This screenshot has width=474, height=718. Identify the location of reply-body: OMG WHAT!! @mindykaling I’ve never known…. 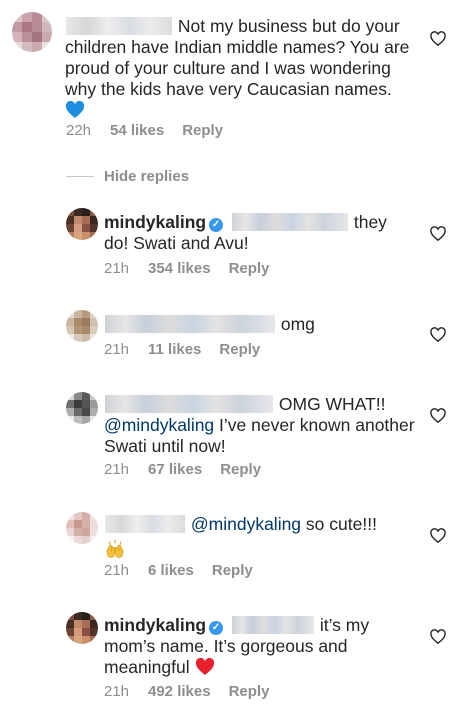
(264, 425).